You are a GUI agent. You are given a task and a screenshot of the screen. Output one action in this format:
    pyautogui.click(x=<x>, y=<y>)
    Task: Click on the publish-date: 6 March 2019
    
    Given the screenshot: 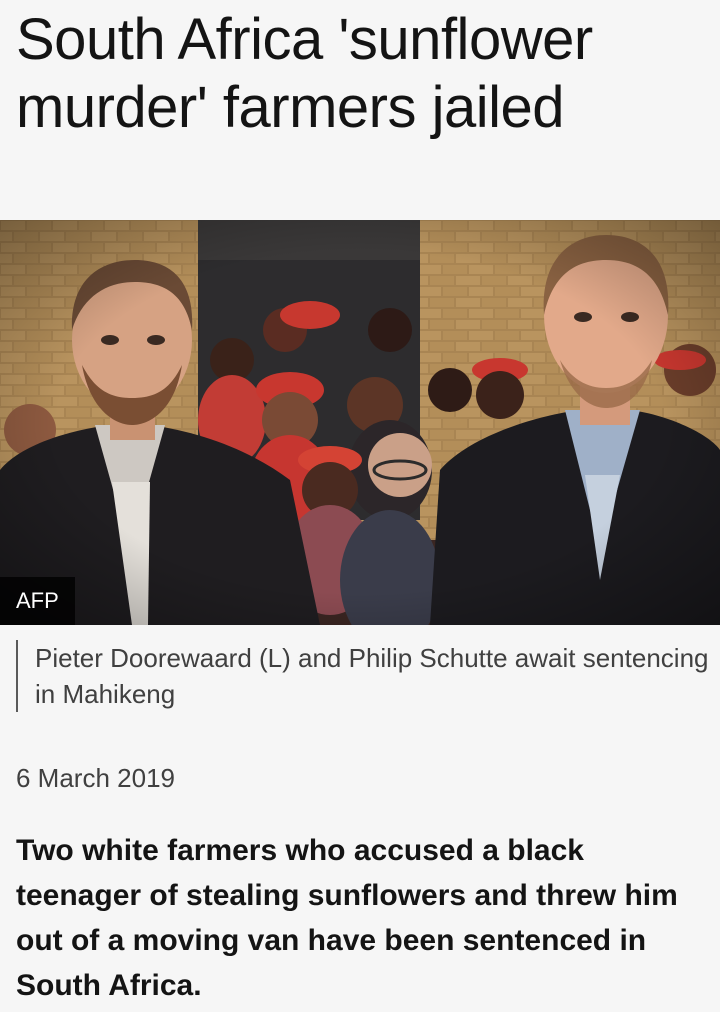 What is the action you would take?
    pyautogui.click(x=95, y=778)
    